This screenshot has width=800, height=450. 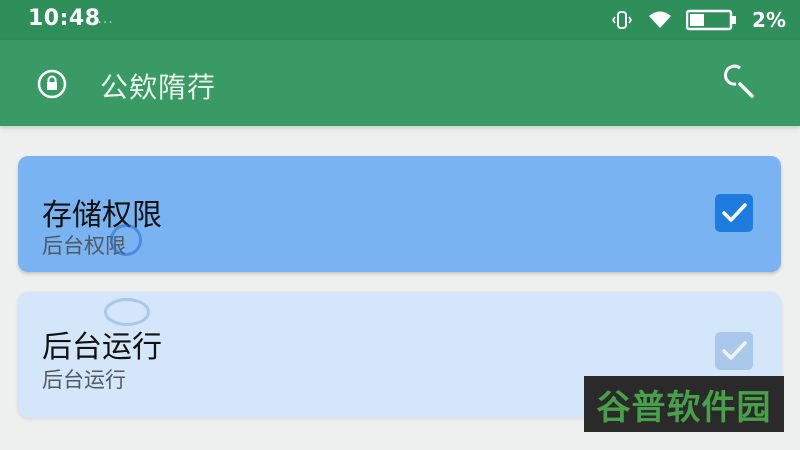 What do you see at coordinates (684, 407) in the screenshot?
I see `watermark-text: 谷普软件园` at bounding box center [684, 407].